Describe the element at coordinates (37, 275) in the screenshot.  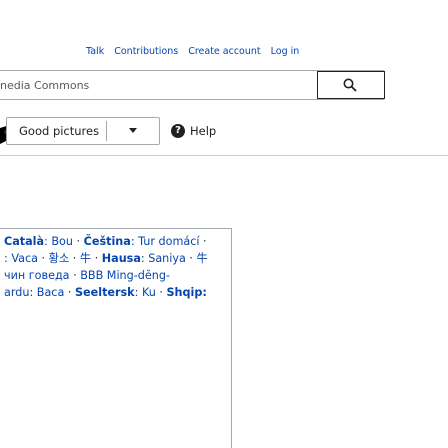
I see `language-item: чин говеда` at that location.